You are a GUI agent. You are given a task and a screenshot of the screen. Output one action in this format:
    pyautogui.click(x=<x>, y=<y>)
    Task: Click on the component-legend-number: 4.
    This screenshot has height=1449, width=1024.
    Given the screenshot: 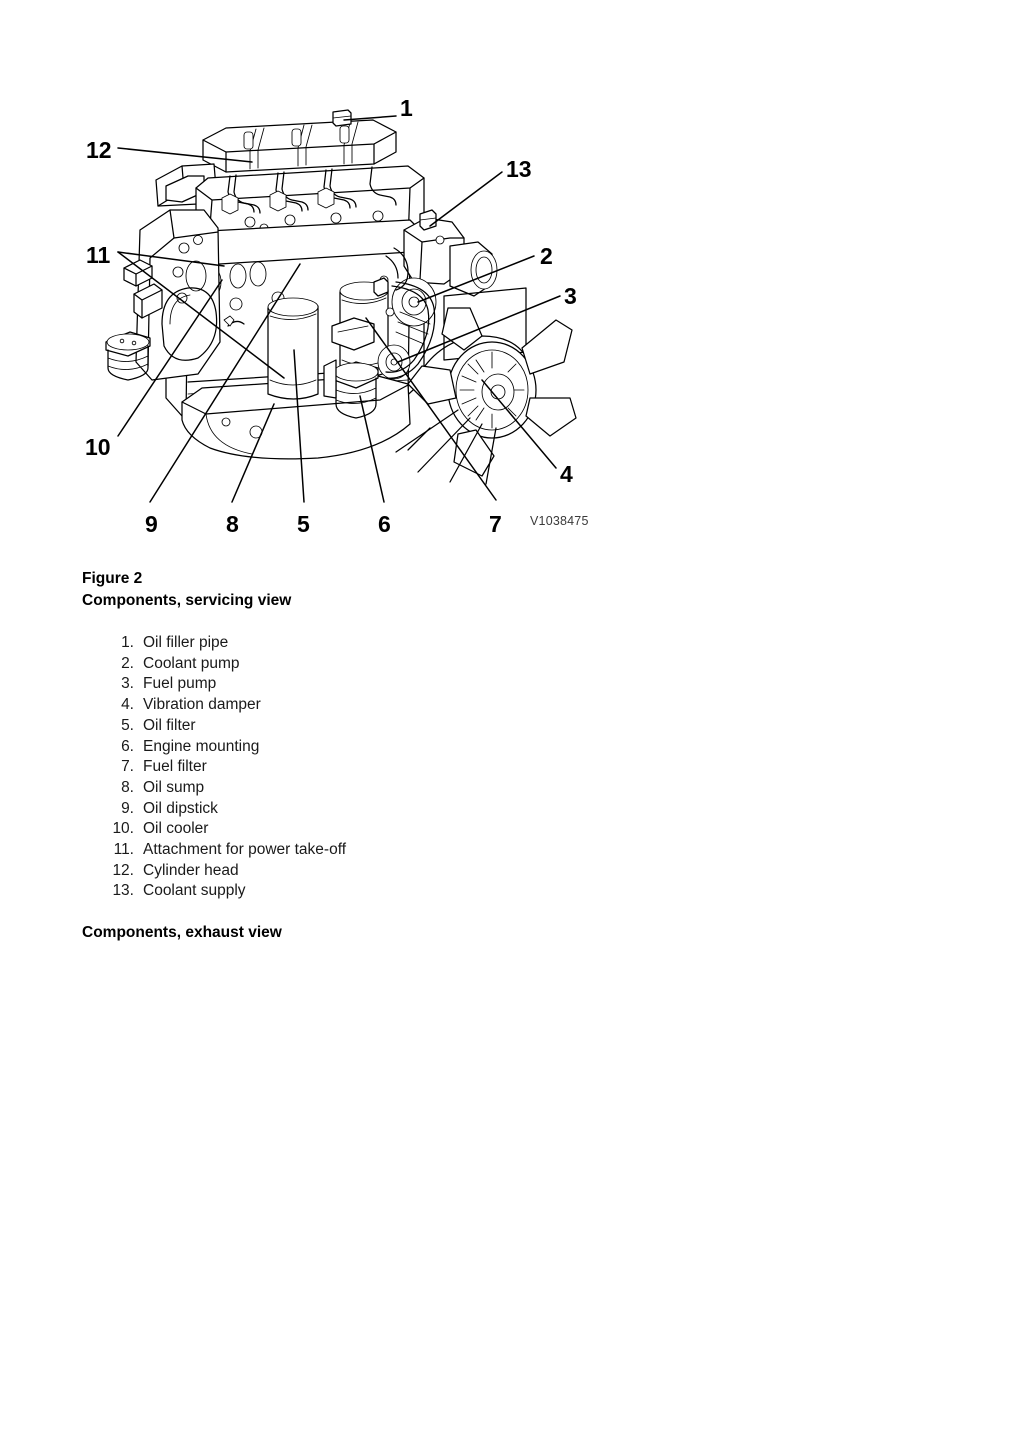 What is the action you would take?
    pyautogui.click(x=127, y=705)
    